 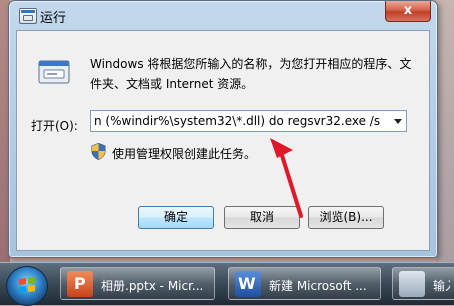 What do you see at coordinates (262, 217) in the screenshot?
I see `cancel-button: 取消` at bounding box center [262, 217].